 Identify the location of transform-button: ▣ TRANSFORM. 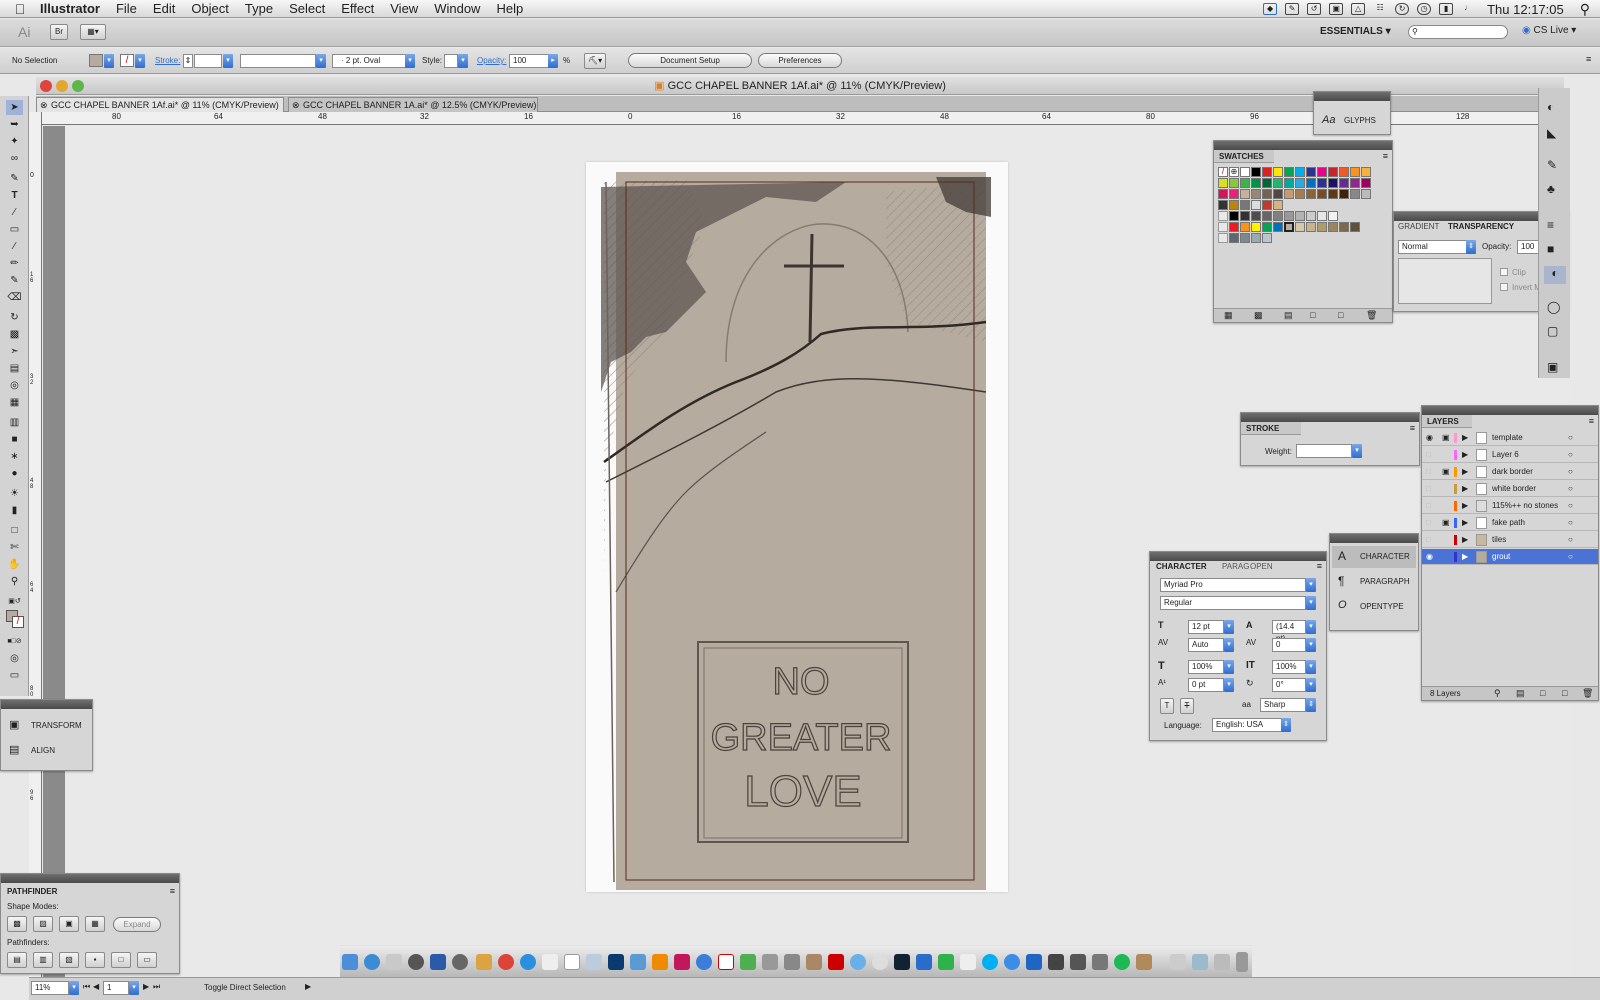
(47, 726).